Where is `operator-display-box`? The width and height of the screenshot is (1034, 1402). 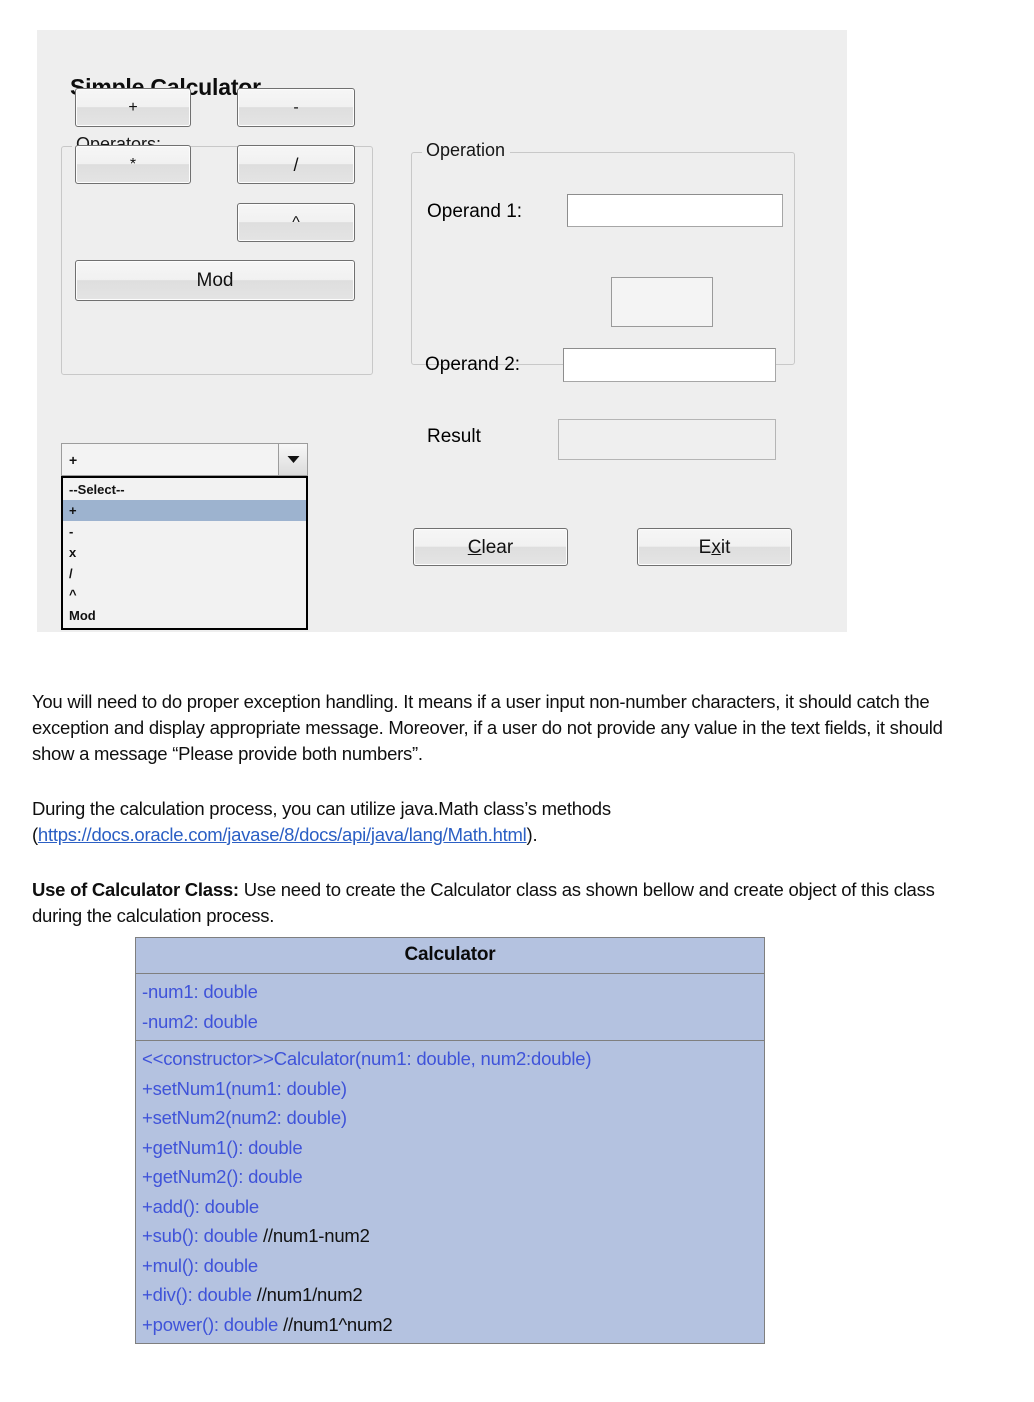
operator-display-box is located at coordinates (662, 302).